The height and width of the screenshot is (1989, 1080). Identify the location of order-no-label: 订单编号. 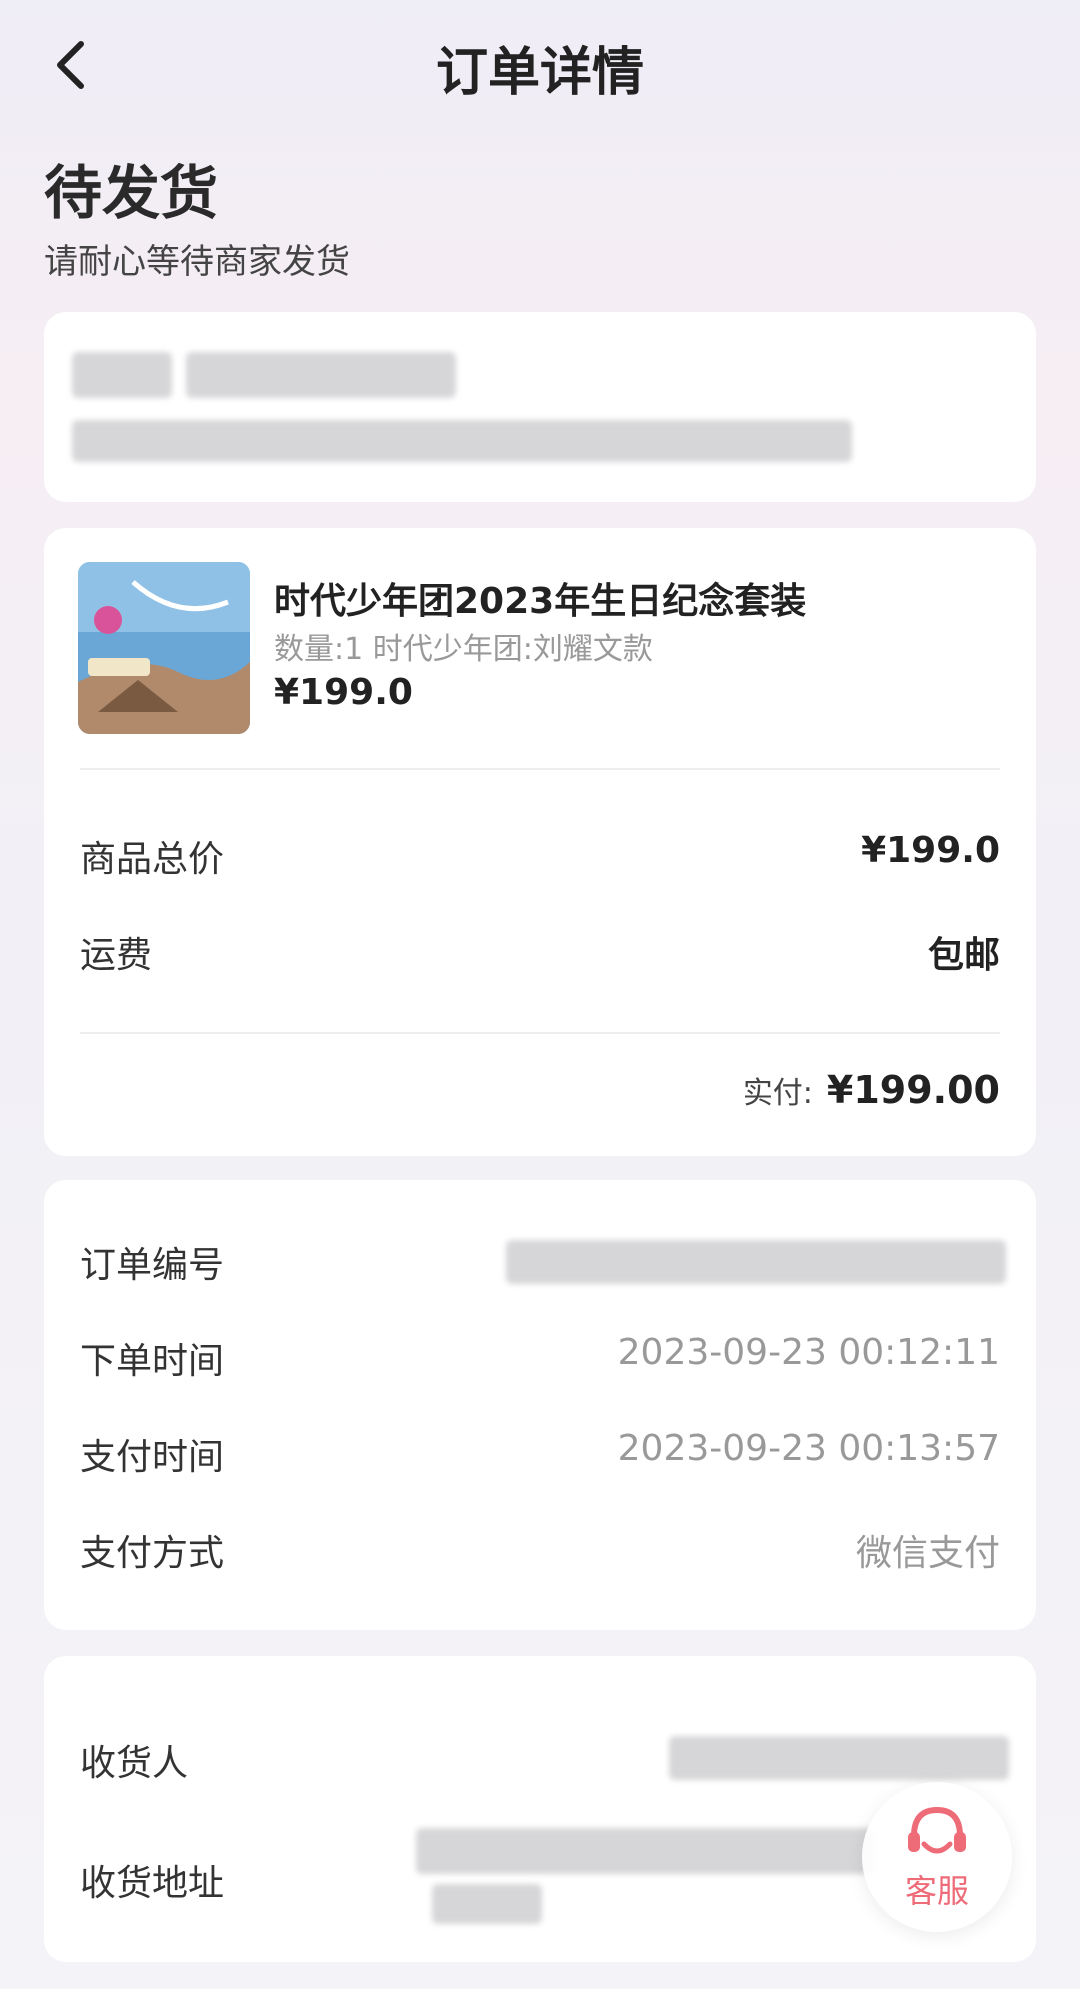
(152, 1265).